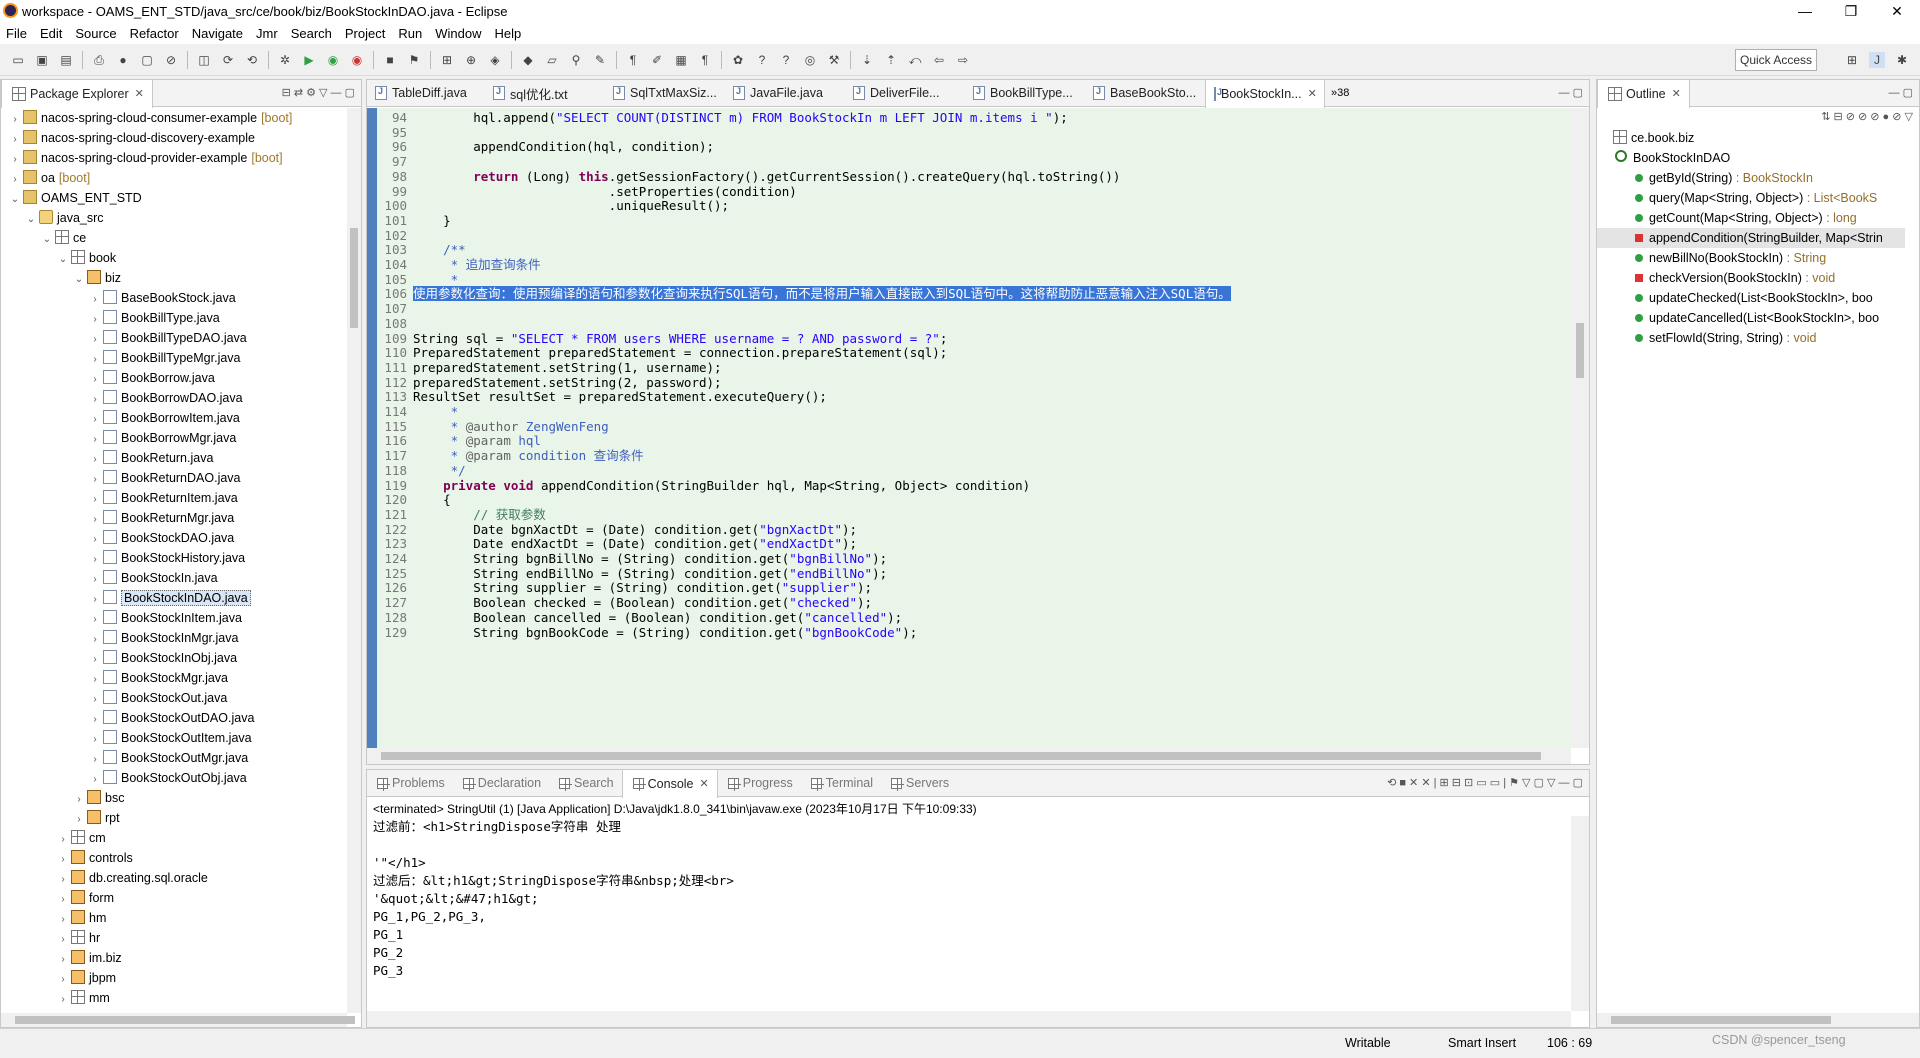 The height and width of the screenshot is (1058, 1920). I want to click on editor-tab: BookStockIn... ✕, so click(1265, 93).